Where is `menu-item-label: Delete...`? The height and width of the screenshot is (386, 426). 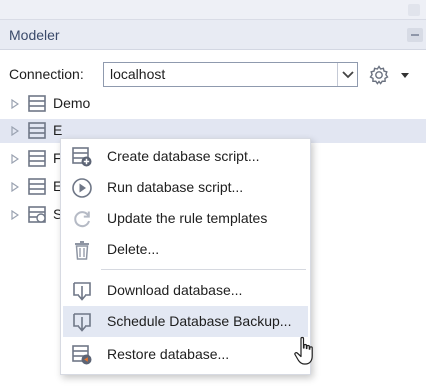 menu-item-label: Delete... is located at coordinates (133, 249).